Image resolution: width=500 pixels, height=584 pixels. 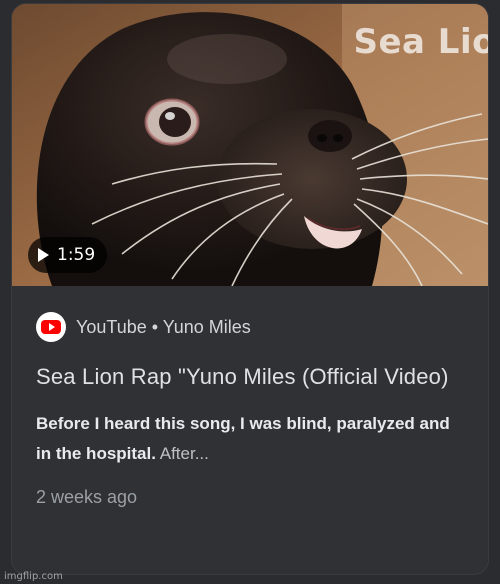 I want to click on imgflip-watermark: imgflip.com, so click(x=33, y=576).